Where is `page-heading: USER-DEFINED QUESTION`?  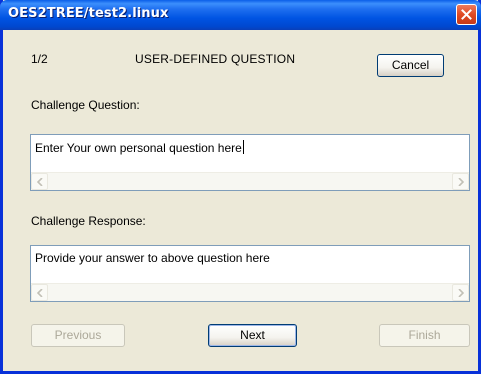 page-heading: USER-DEFINED QUESTION is located at coordinates (215, 59).